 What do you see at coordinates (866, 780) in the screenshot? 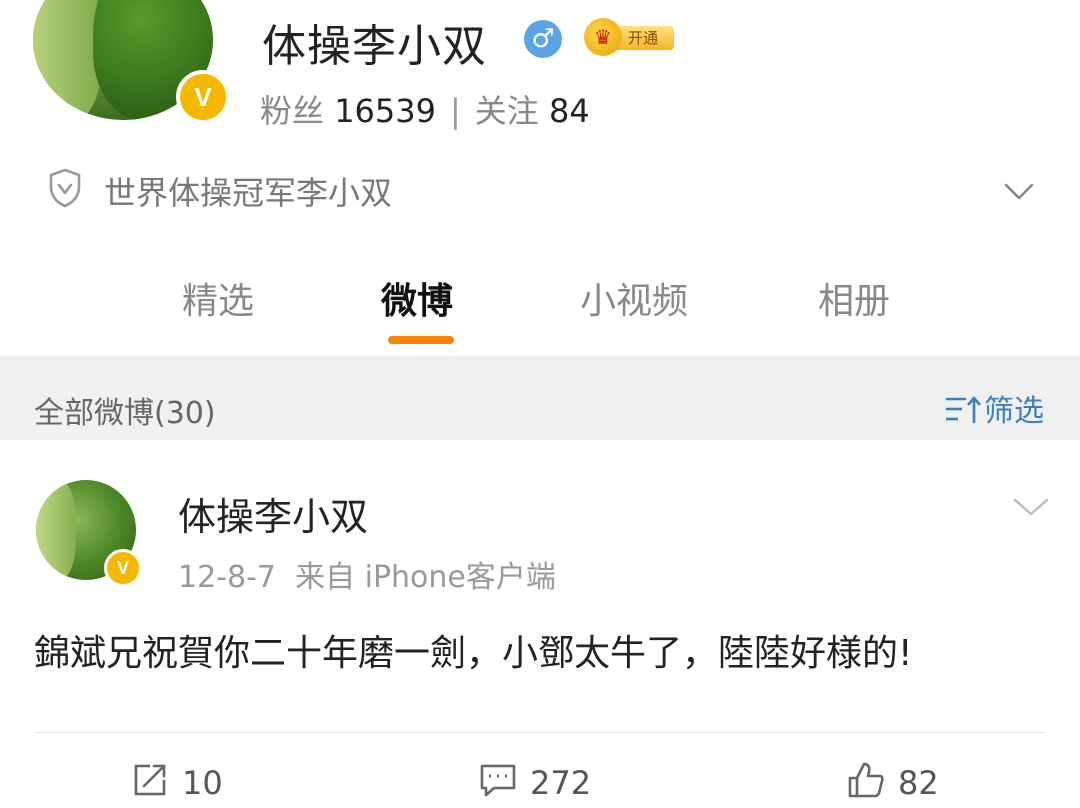
I see `like-icon` at bounding box center [866, 780].